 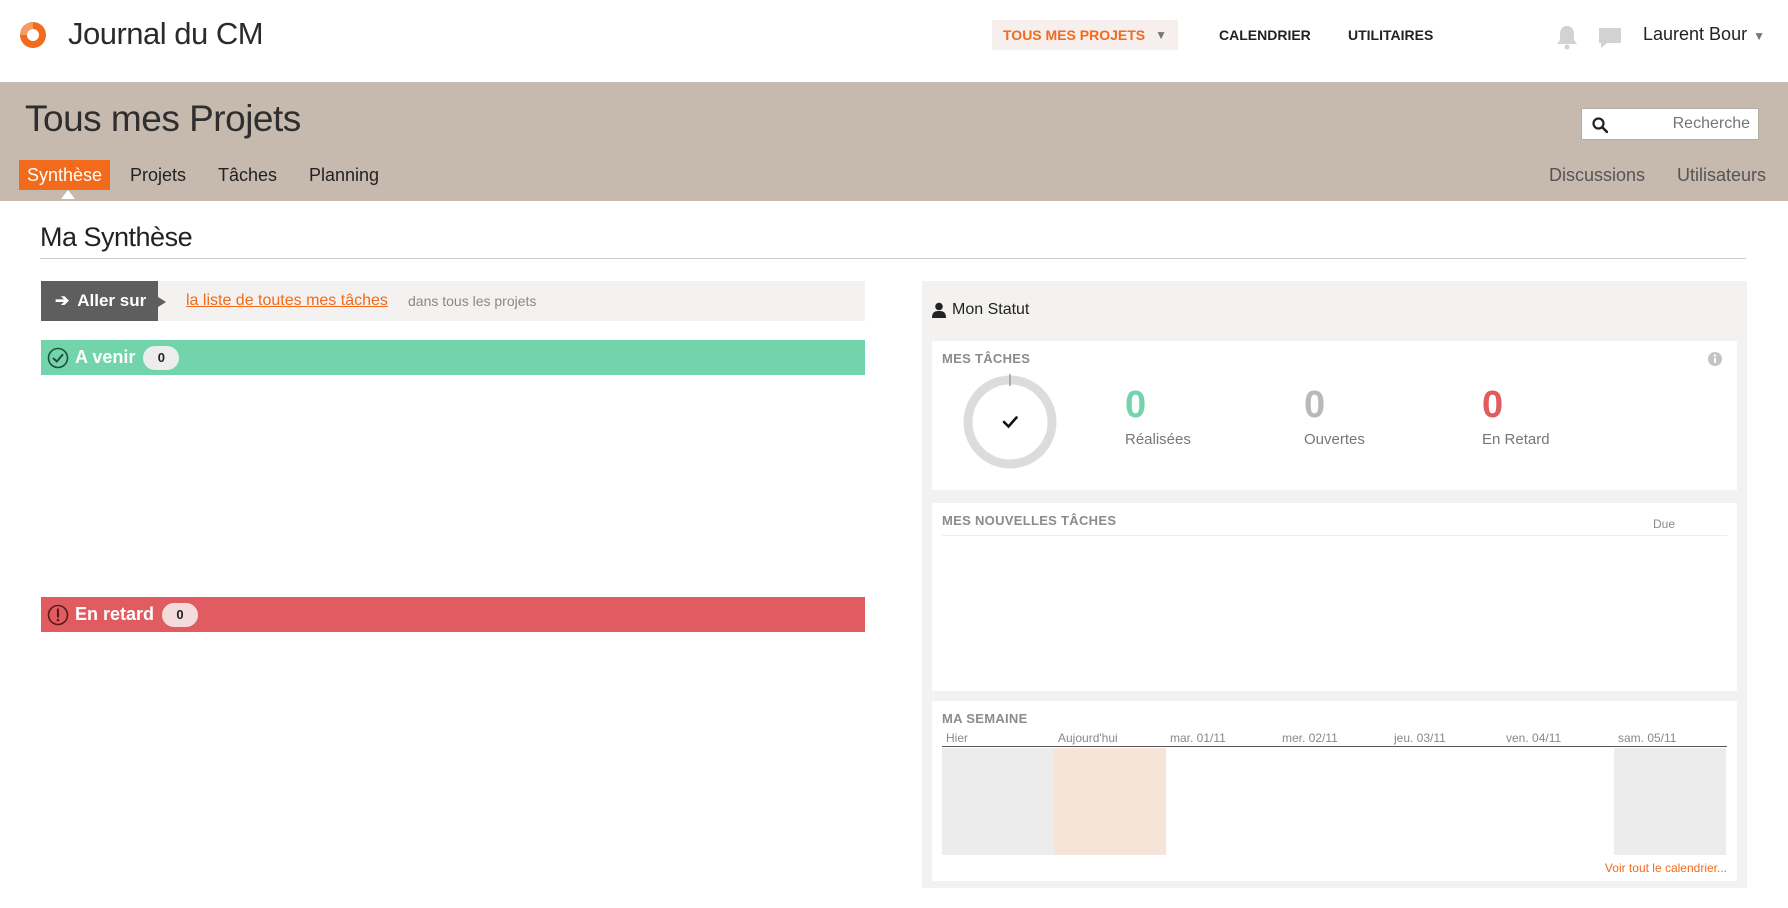 What do you see at coordinates (1670, 801) in the screenshot?
I see `day-cell-weekend` at bounding box center [1670, 801].